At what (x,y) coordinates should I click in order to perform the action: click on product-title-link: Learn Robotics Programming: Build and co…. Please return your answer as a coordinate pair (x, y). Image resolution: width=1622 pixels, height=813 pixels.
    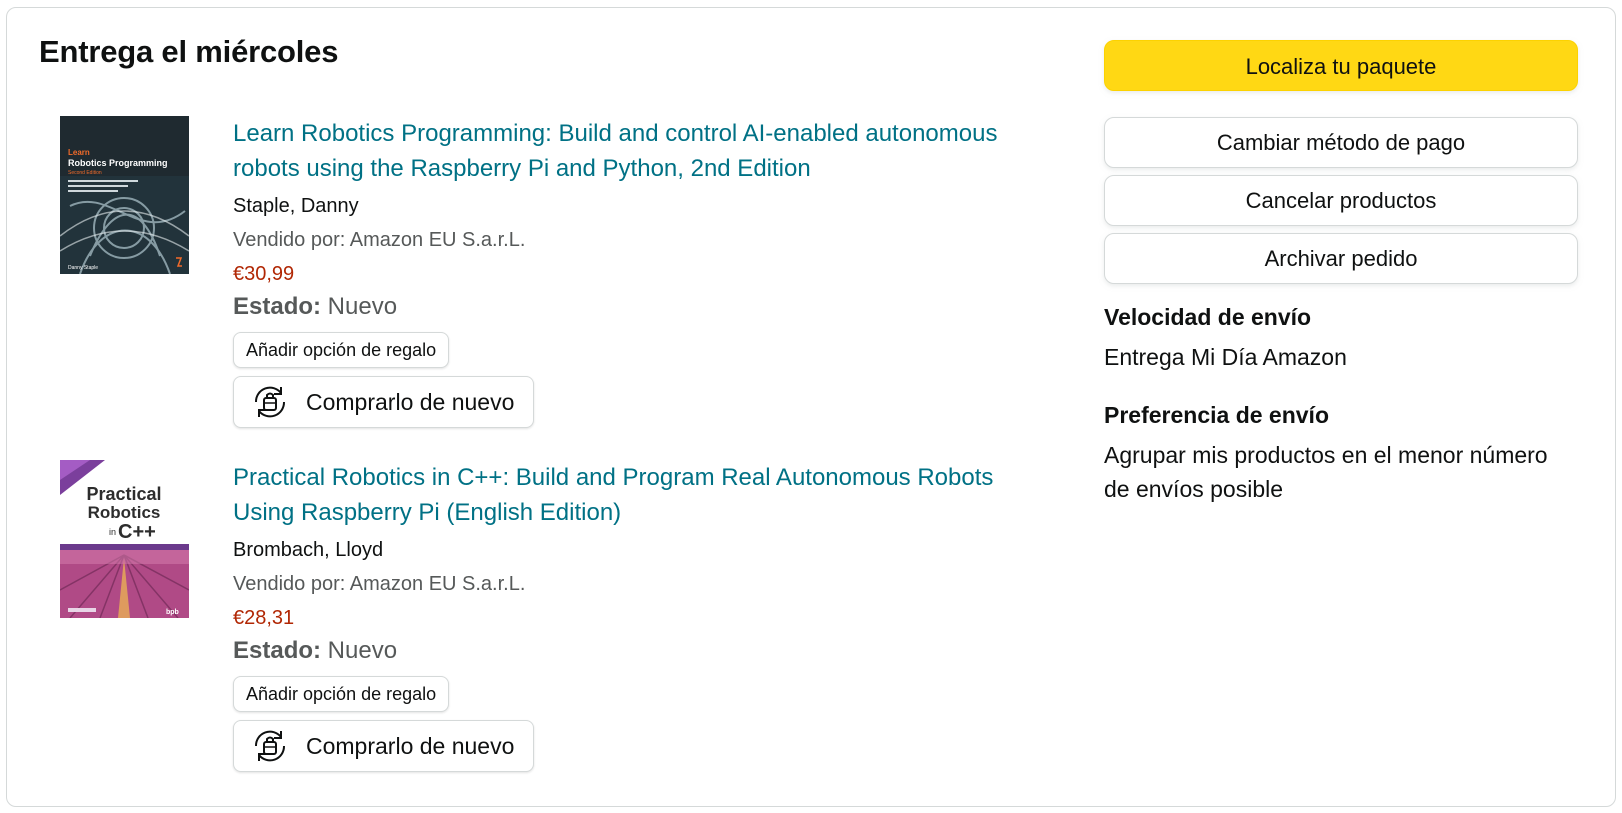
    Looking at the image, I should click on (643, 151).